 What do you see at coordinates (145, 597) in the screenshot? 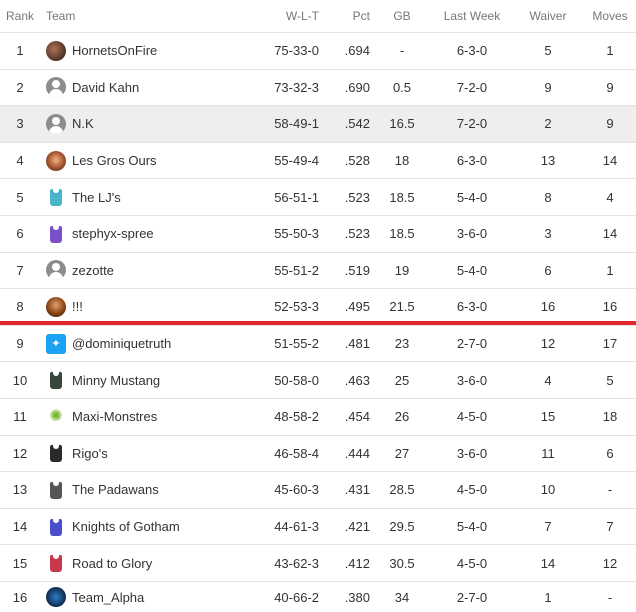
I see `team-cell: Team_Alpha` at bounding box center [145, 597].